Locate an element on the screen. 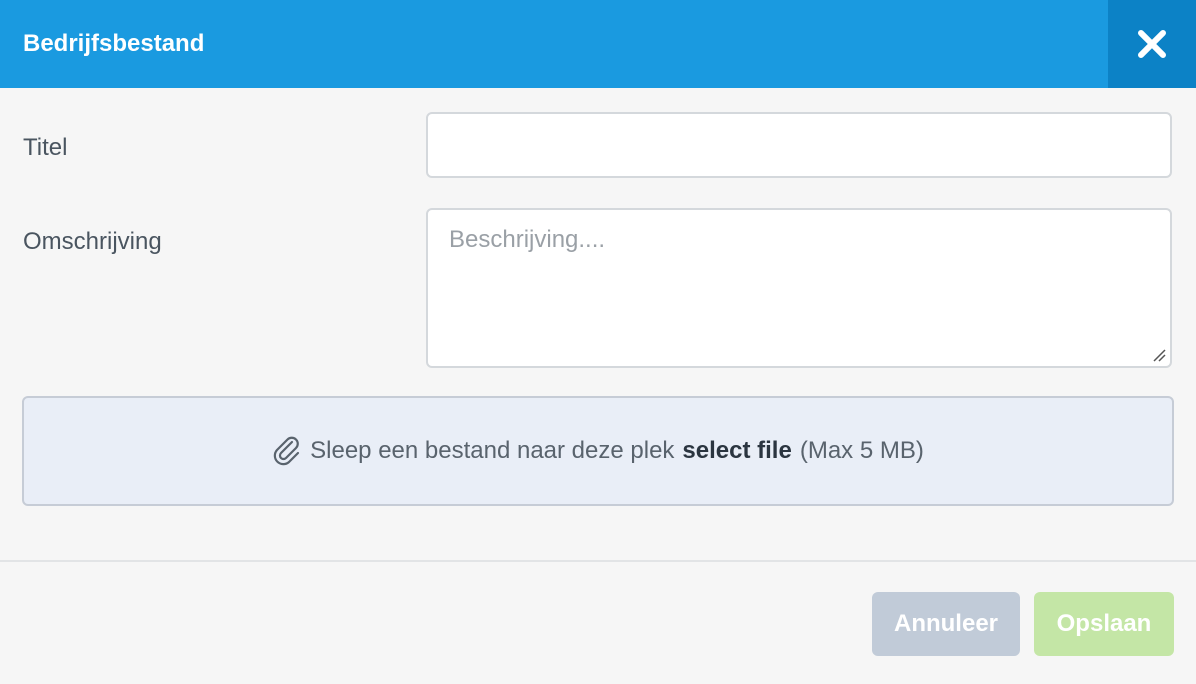 The image size is (1196, 684). dropzone-text: Sleep een bestand naar deze plek is located at coordinates (492, 450).